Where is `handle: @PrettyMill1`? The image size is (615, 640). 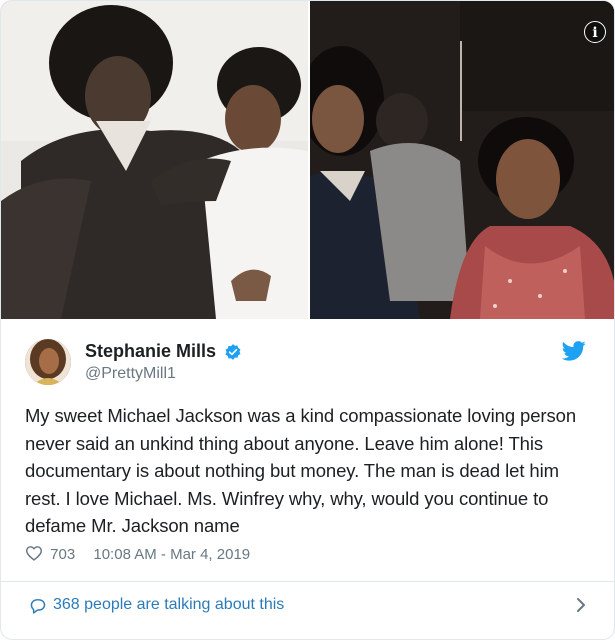 handle: @PrettyMill1 is located at coordinates (130, 374).